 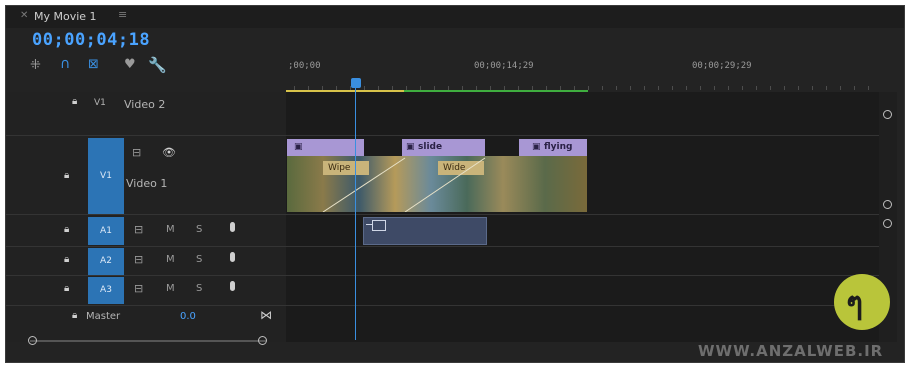 What do you see at coordinates (122, 14) in the screenshot?
I see `tab-menu-icon: ≡` at bounding box center [122, 14].